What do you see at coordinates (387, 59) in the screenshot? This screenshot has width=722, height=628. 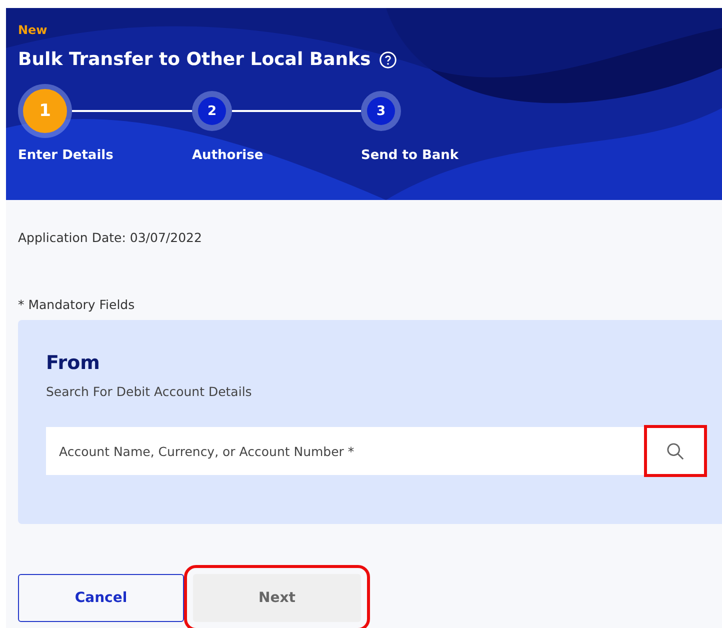 I see `help-icon` at bounding box center [387, 59].